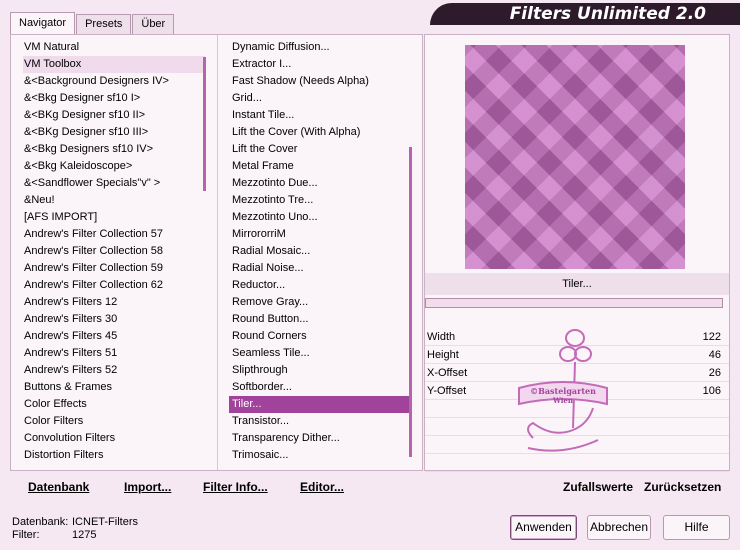  Describe the element at coordinates (319, 81) in the screenshot. I see `list-item: Fast Shadow (Needs Alpha)` at that location.